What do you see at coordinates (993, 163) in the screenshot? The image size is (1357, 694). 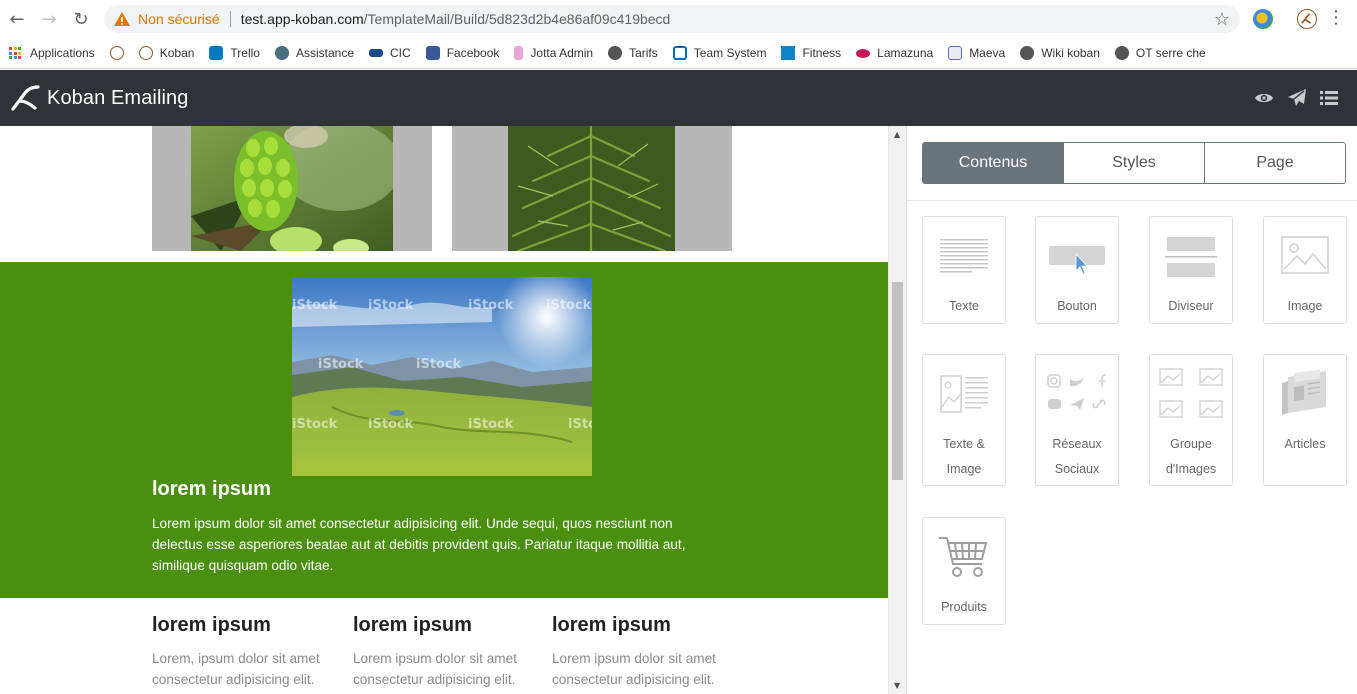 I see `tab-contenus: Contenus` at bounding box center [993, 163].